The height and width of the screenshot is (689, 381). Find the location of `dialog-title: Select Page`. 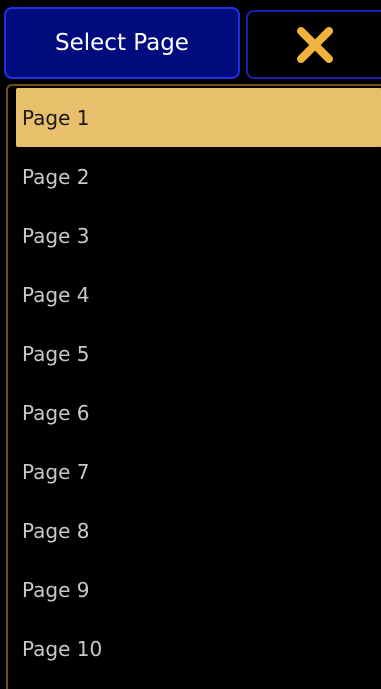

dialog-title: Select Page is located at coordinates (122, 43).